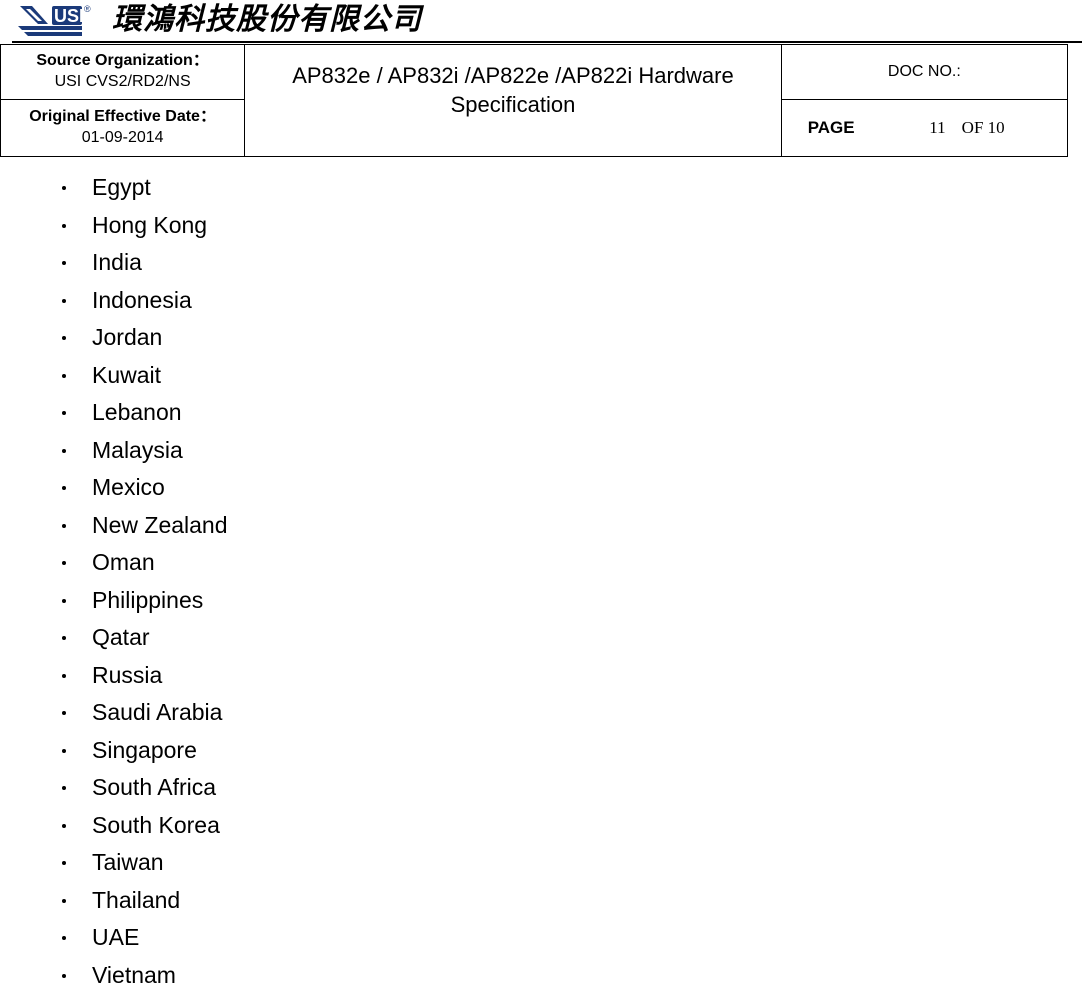 This screenshot has height=994, width=1082. What do you see at coordinates (128, 862) in the screenshot?
I see `country-name: Taiwan` at bounding box center [128, 862].